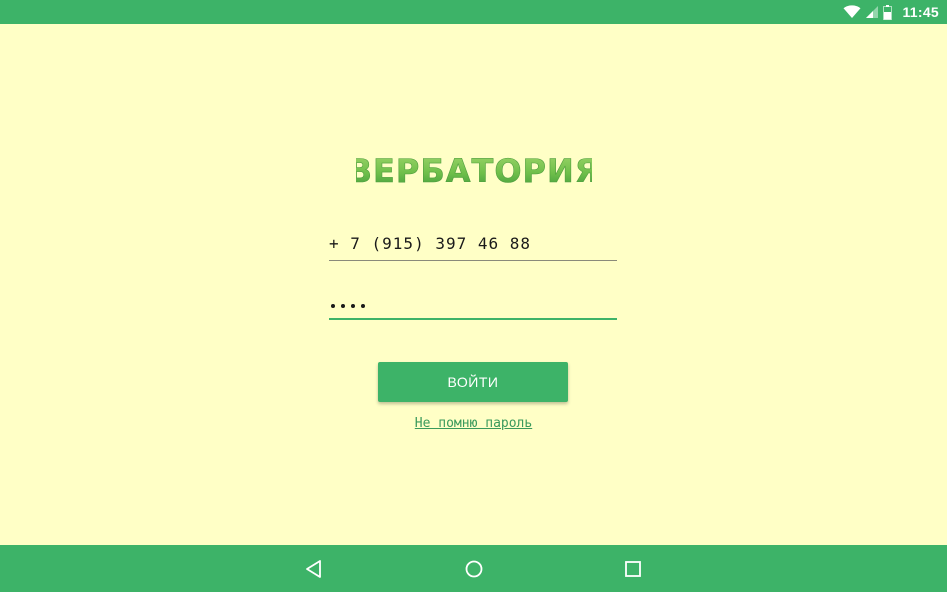  I want to click on wifi-icon, so click(852, 12).